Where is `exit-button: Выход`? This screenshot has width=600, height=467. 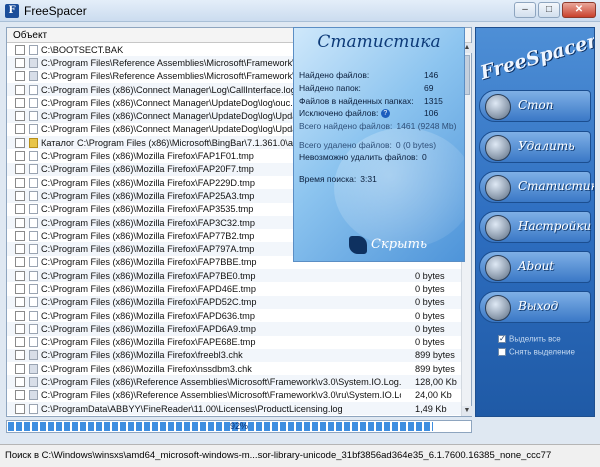 exit-button: Выход is located at coordinates (535, 307).